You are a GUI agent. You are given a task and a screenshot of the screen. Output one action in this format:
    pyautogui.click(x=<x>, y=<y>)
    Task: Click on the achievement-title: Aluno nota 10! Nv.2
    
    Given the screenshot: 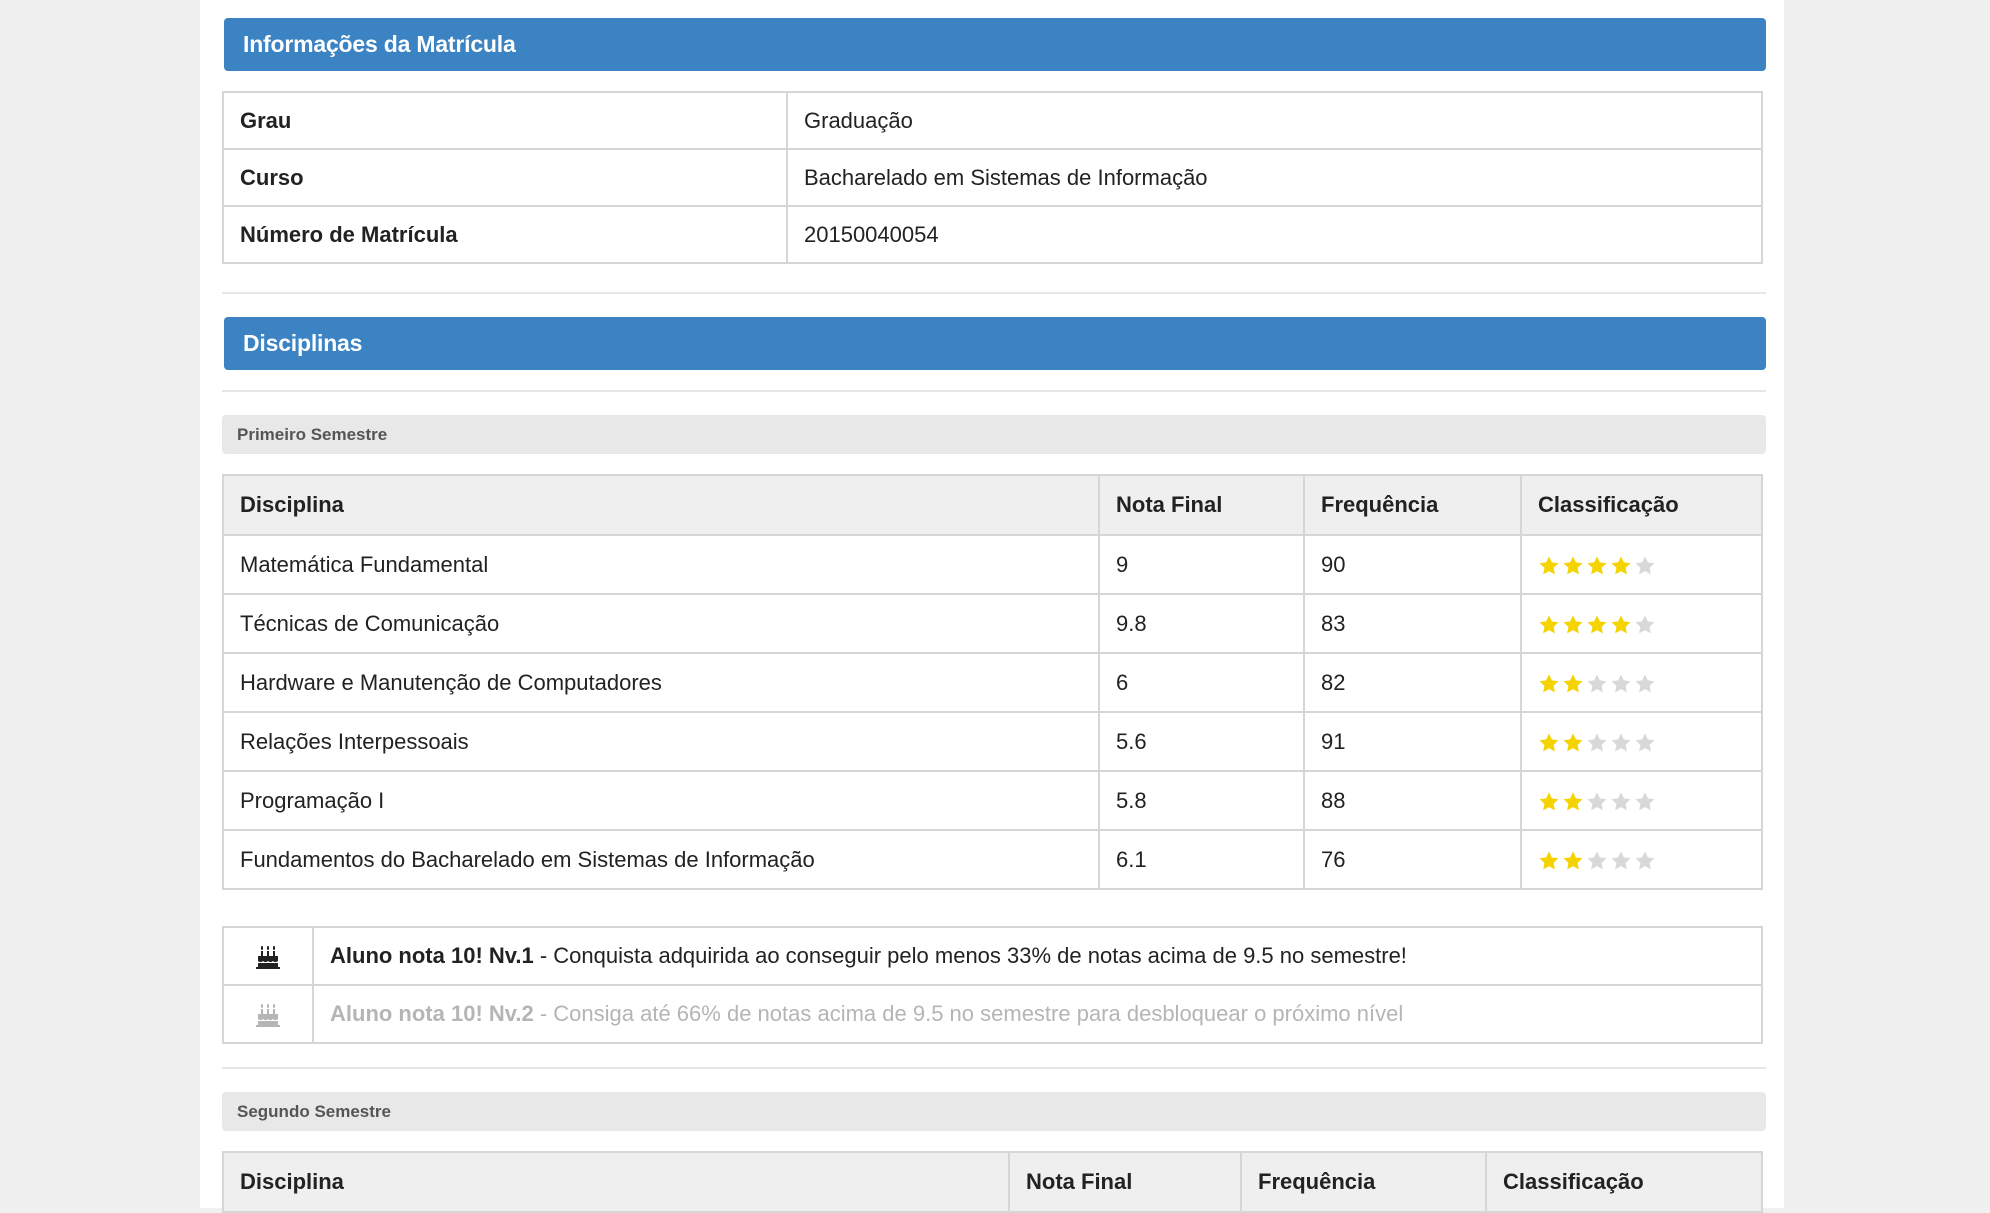 What is the action you would take?
    pyautogui.click(x=432, y=1013)
    